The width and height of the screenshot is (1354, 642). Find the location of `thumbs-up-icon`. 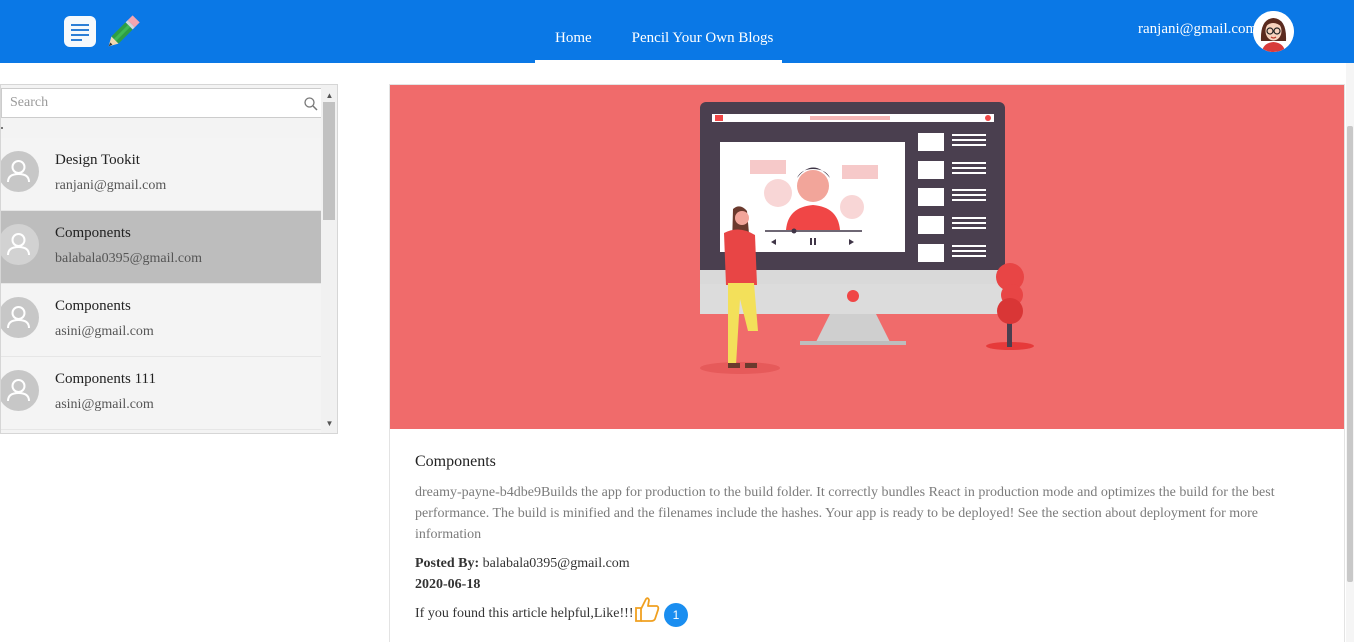

thumbs-up-icon is located at coordinates (647, 609).